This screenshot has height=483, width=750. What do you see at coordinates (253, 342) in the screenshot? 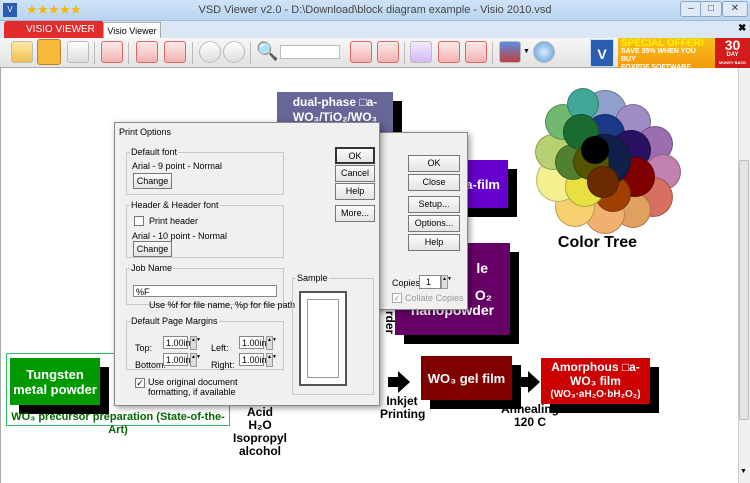
I see `left-margin-input: 1.00in` at bounding box center [253, 342].